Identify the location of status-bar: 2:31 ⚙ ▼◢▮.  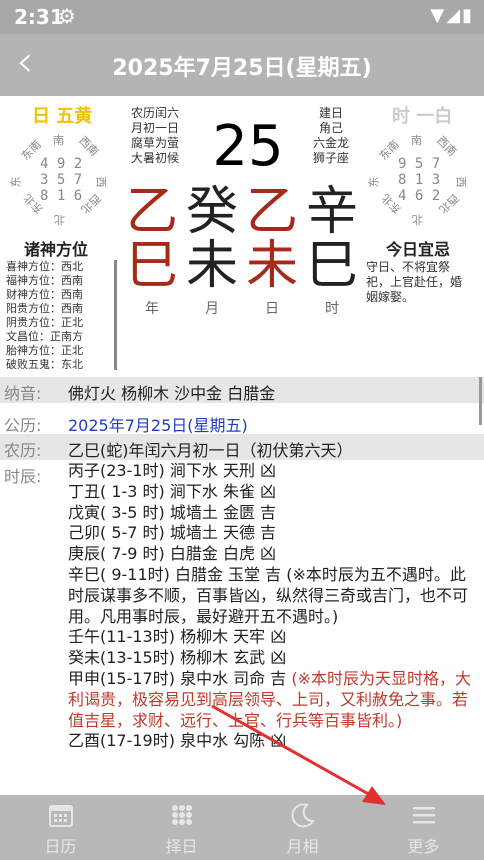
(242, 17).